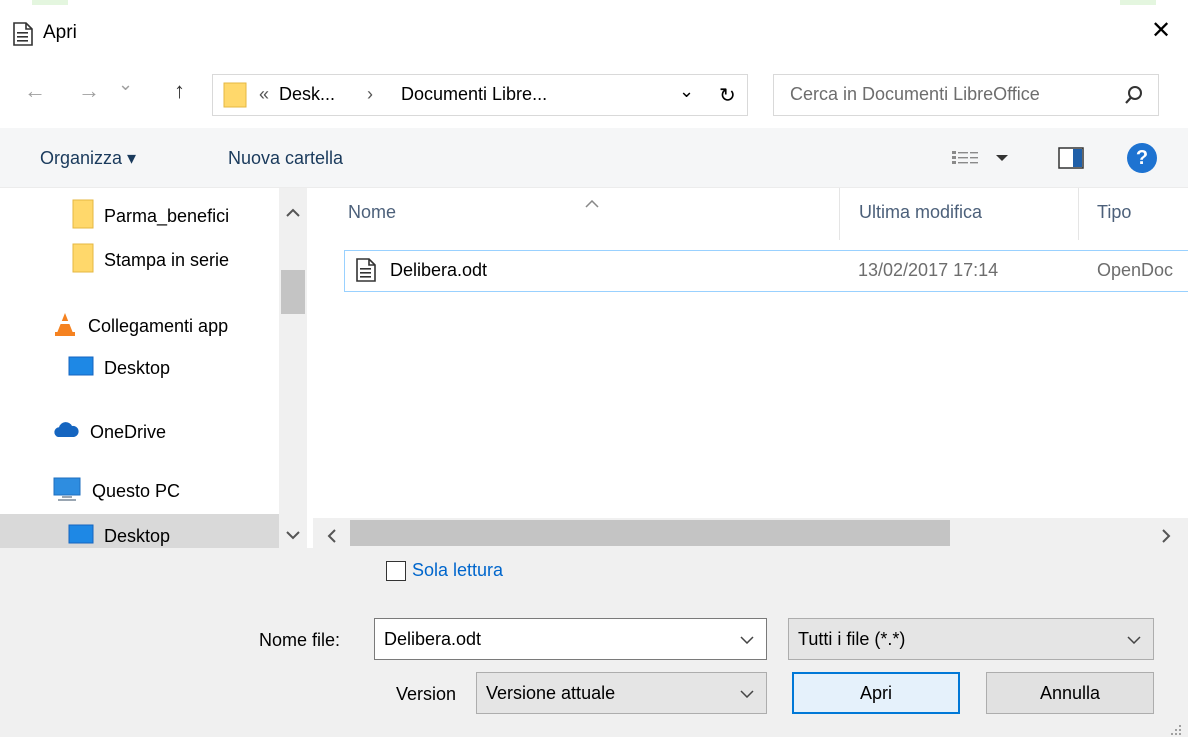  I want to click on file-name: Delibera.odt, so click(439, 270).